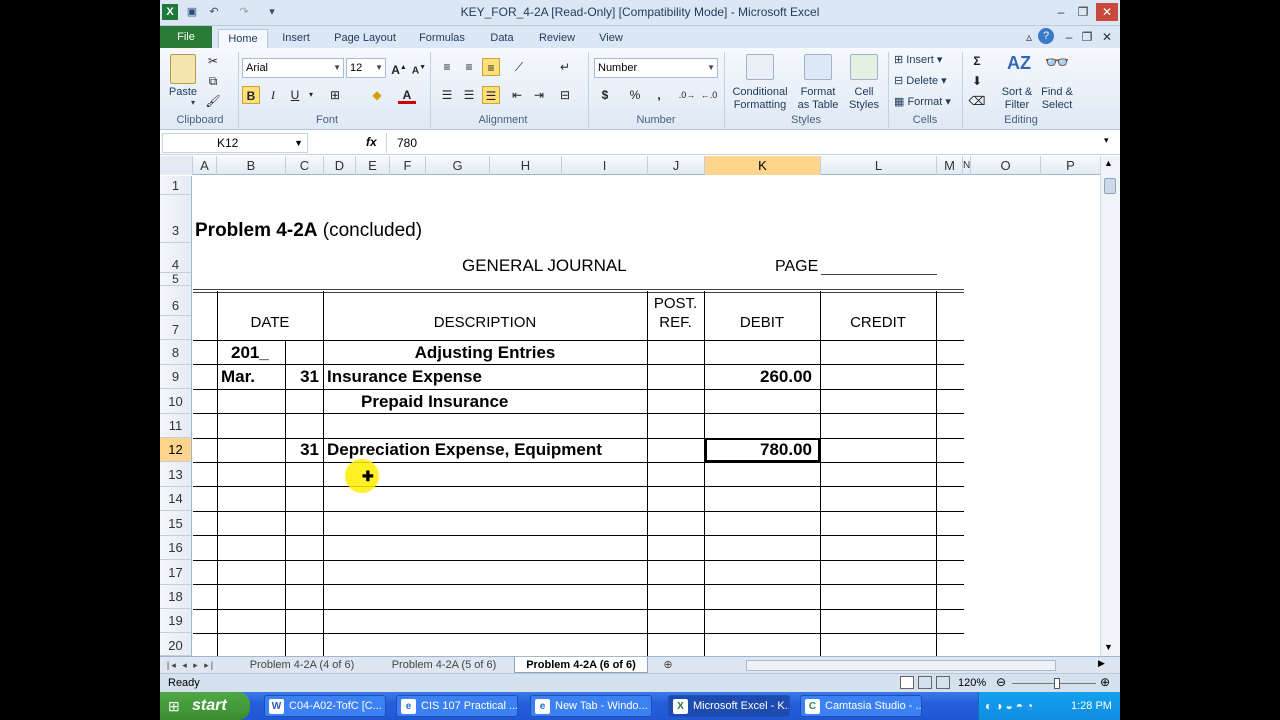 The image size is (1280, 720). Describe the element at coordinates (517, 95) in the screenshot. I see `decrease-indent-icon: ⇤` at that location.